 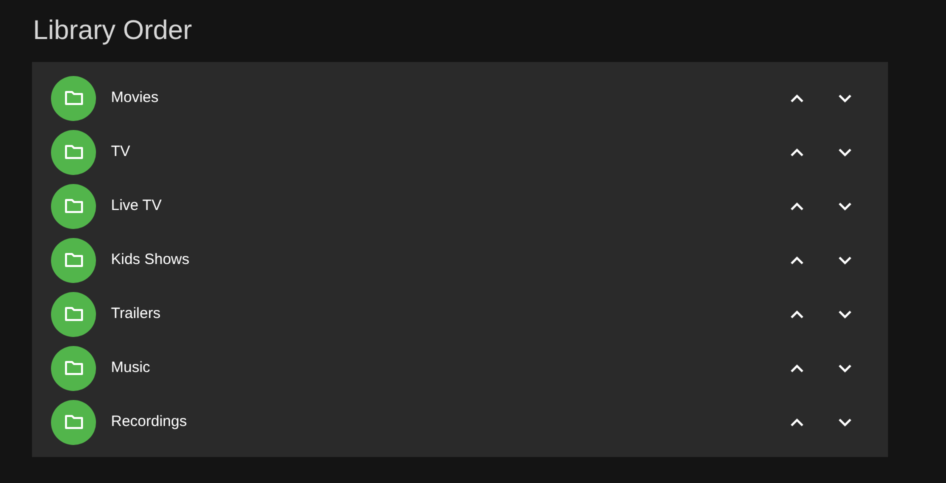 What do you see at coordinates (149, 422) in the screenshot?
I see `library-name: Recordings` at bounding box center [149, 422].